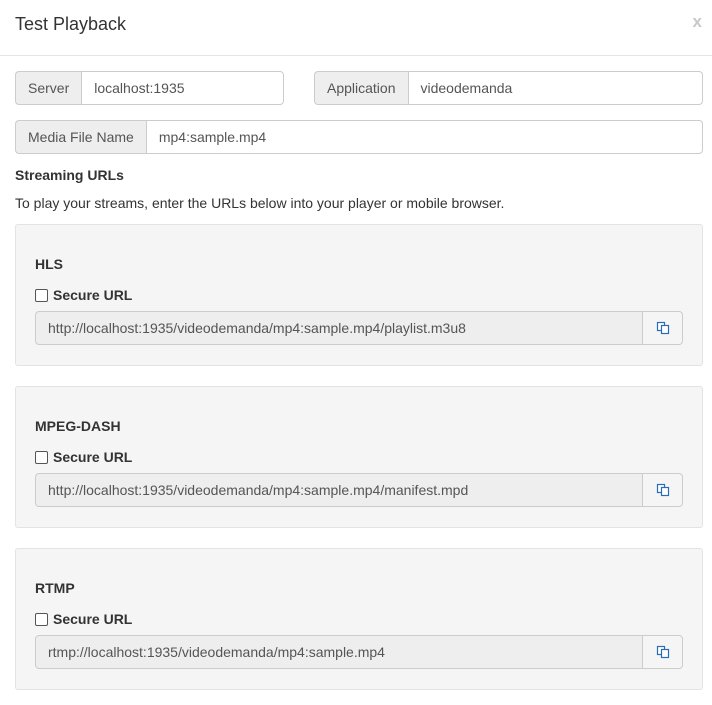 The height and width of the screenshot is (705, 712). Describe the element at coordinates (424, 137) in the screenshot. I see `media-file-input: mp4:sample.mp4` at that location.